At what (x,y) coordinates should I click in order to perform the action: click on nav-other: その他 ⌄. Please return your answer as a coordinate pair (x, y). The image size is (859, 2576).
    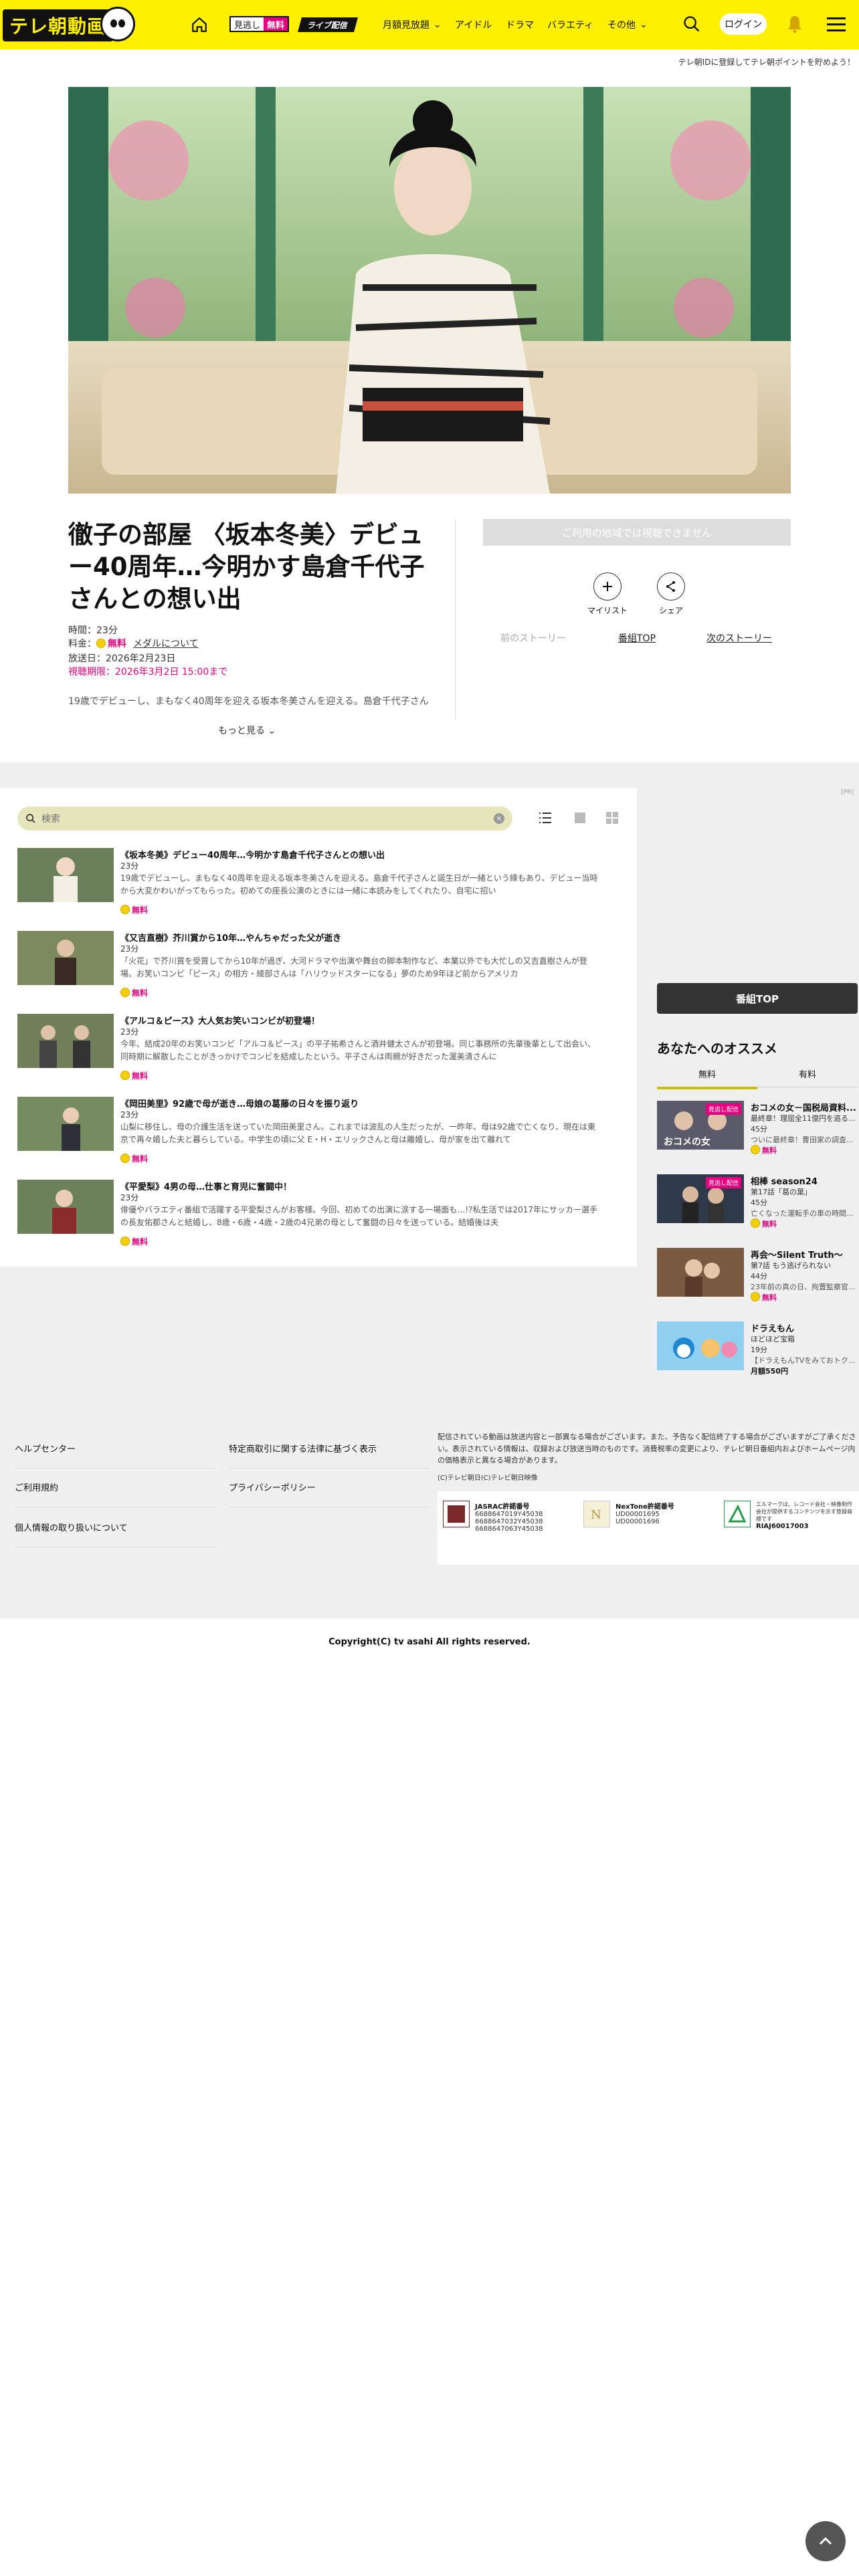
    Looking at the image, I should click on (627, 24).